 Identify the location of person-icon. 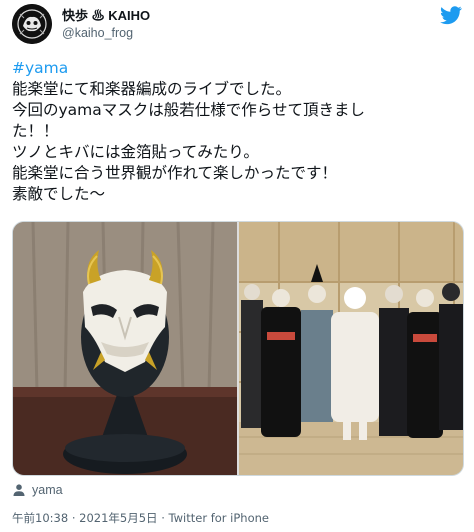
(19, 490).